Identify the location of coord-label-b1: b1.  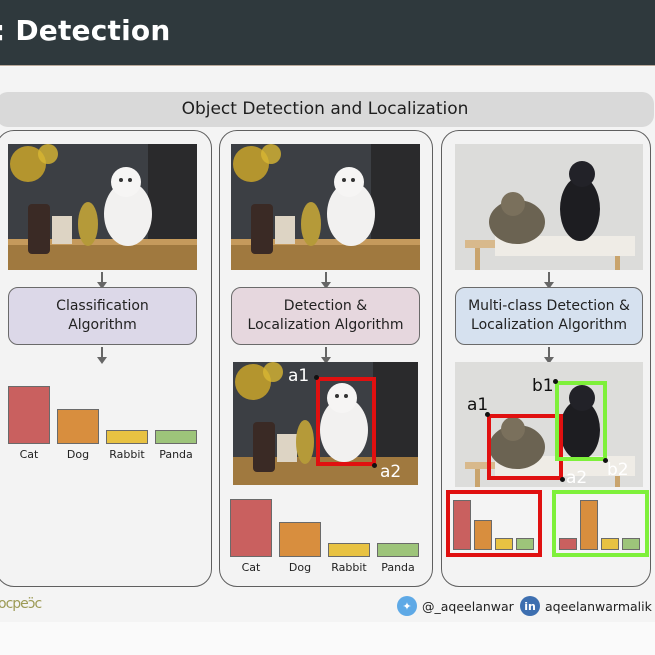
(543, 386).